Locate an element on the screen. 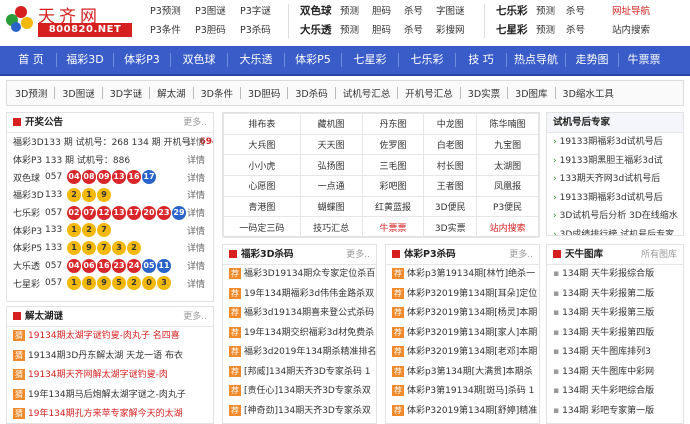 The image size is (690, 424). nav-item: 技 巧 is located at coordinates (481, 60).